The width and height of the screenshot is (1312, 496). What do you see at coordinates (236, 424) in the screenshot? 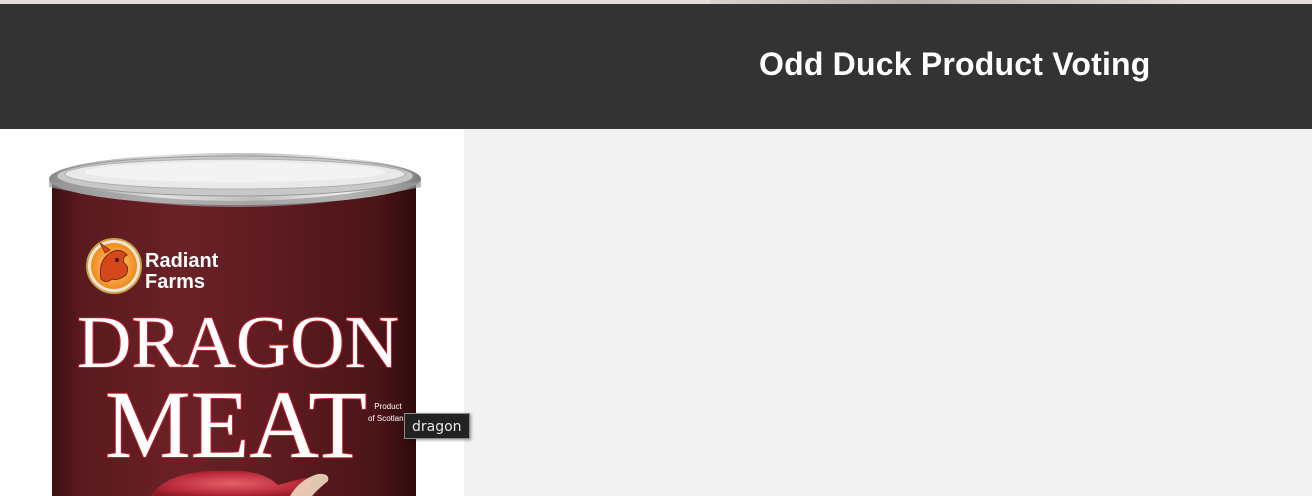
I see `product-name-line2: MEAT` at bounding box center [236, 424].